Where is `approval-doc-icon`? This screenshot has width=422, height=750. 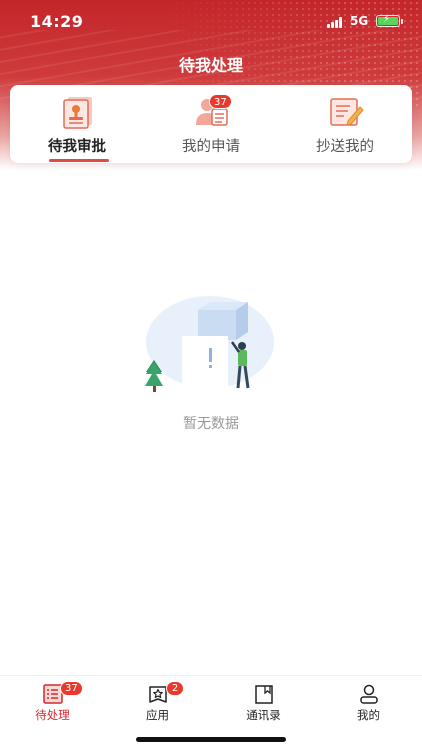
approval-doc-icon is located at coordinates (77, 113).